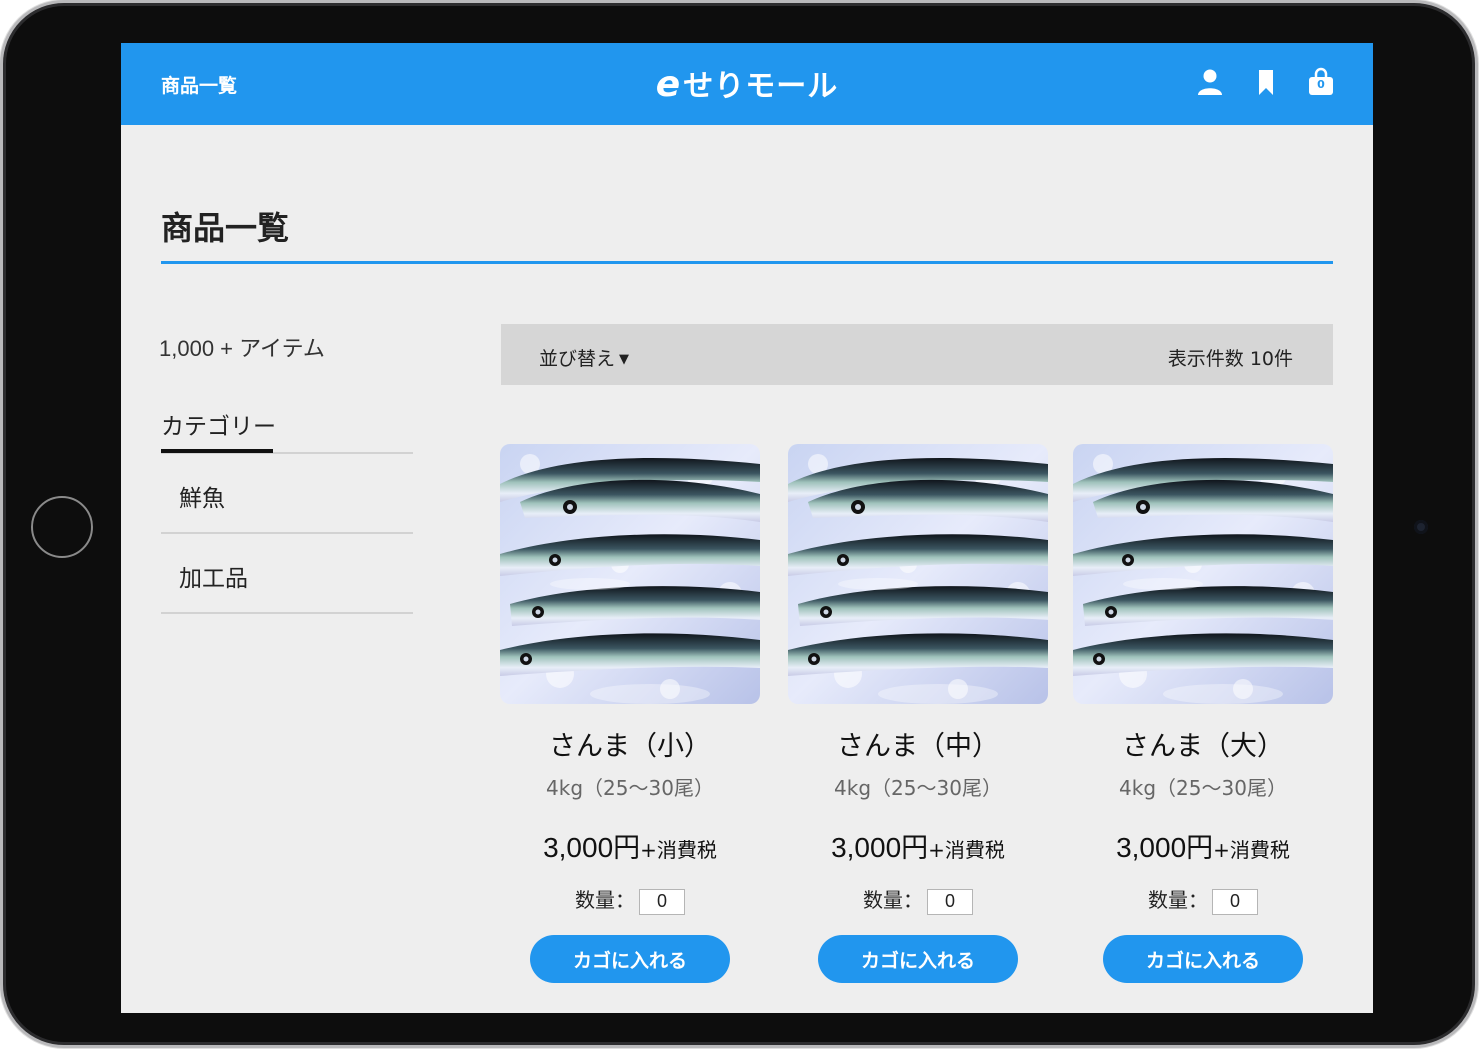  I want to click on brand-name: せりモール, so click(761, 86).